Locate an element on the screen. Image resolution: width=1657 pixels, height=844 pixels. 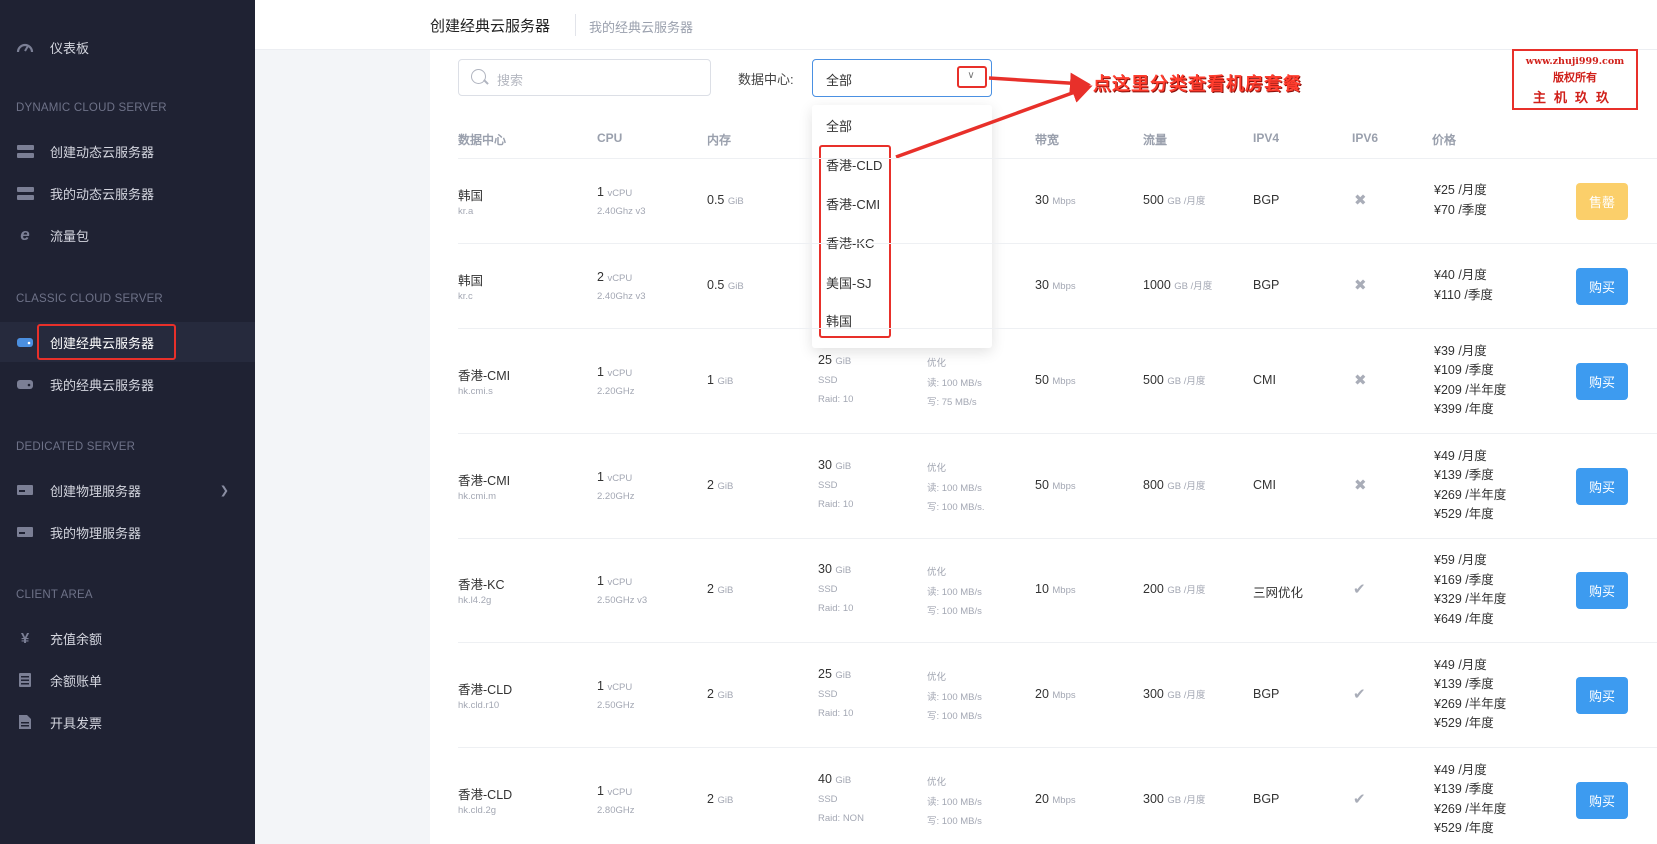
highlight-box-active-menu is located at coordinates (106, 342).